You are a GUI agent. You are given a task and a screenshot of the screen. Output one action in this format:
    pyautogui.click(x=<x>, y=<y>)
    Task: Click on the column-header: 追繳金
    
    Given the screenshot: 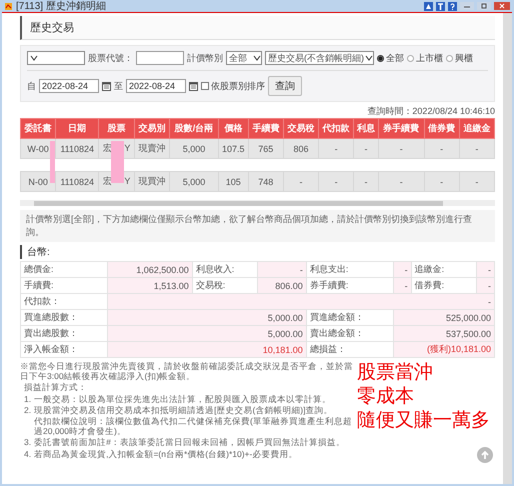 What is the action you would take?
    pyautogui.click(x=476, y=128)
    